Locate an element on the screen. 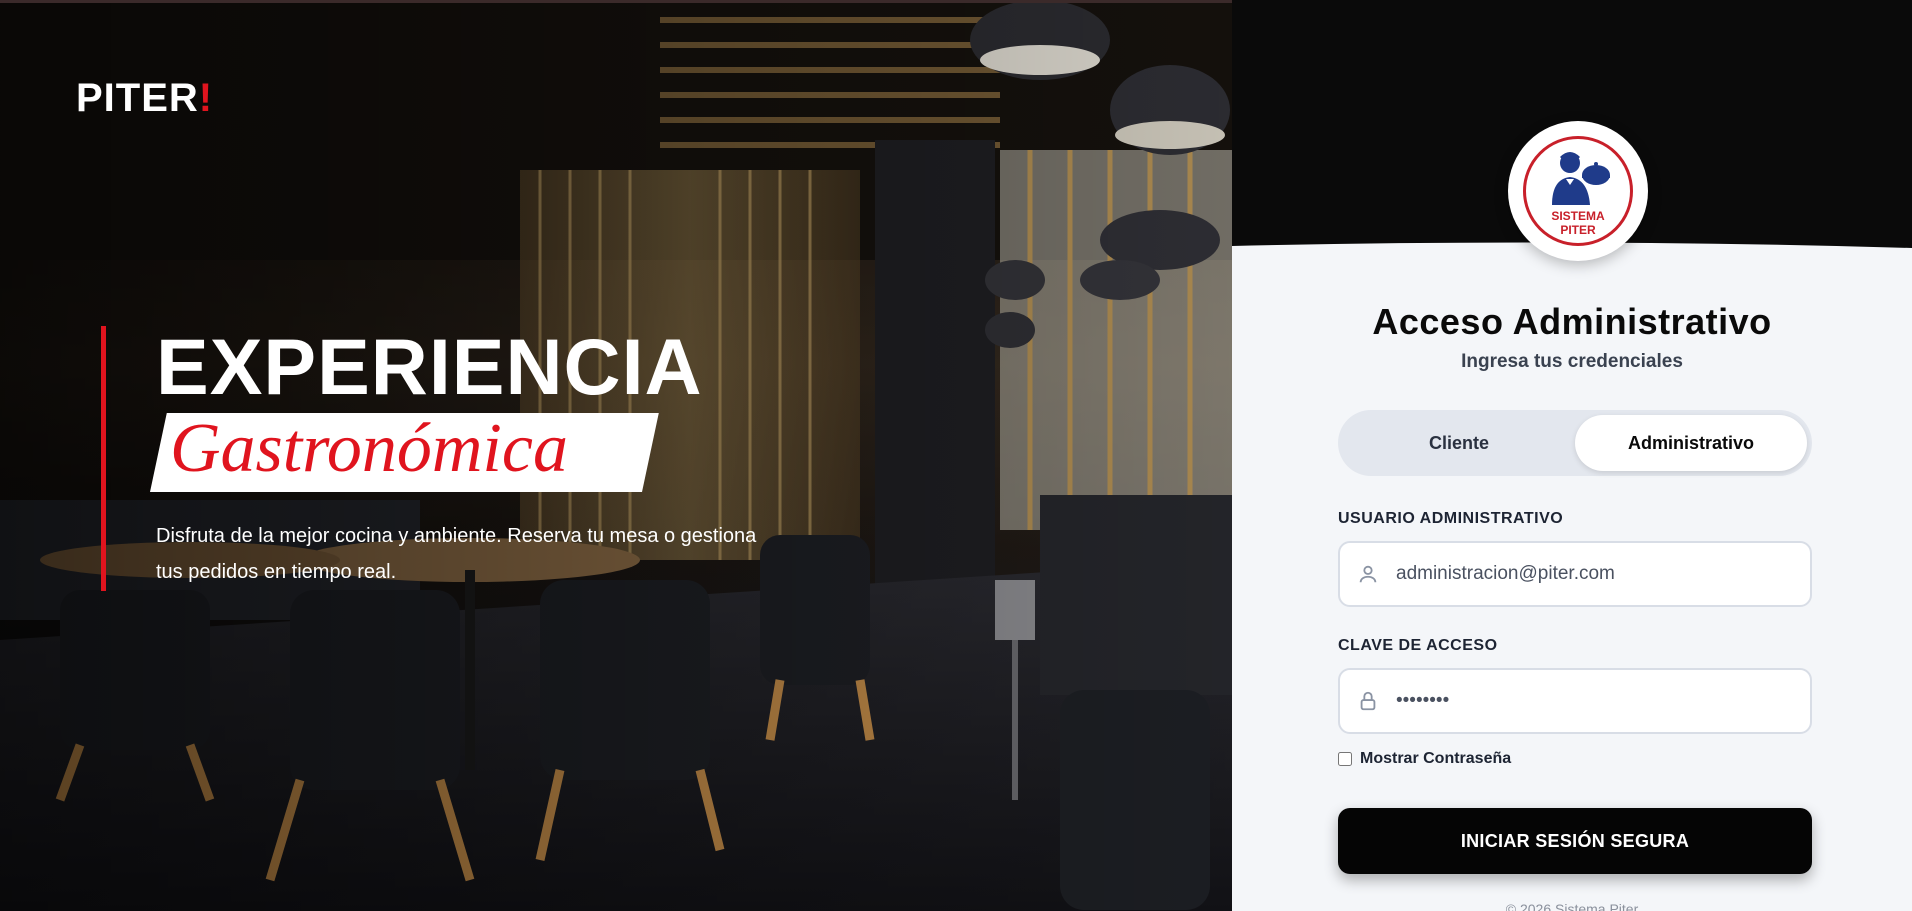 This screenshot has width=1912, height=911. password-input is located at coordinates (1603, 701).